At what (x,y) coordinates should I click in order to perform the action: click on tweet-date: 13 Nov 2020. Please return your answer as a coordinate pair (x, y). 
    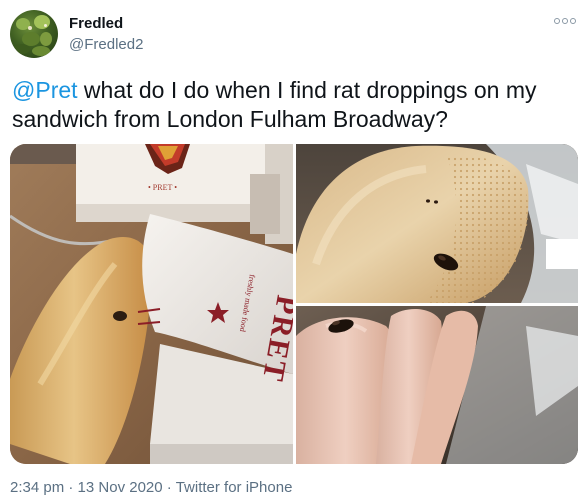
    Looking at the image, I should click on (120, 487).